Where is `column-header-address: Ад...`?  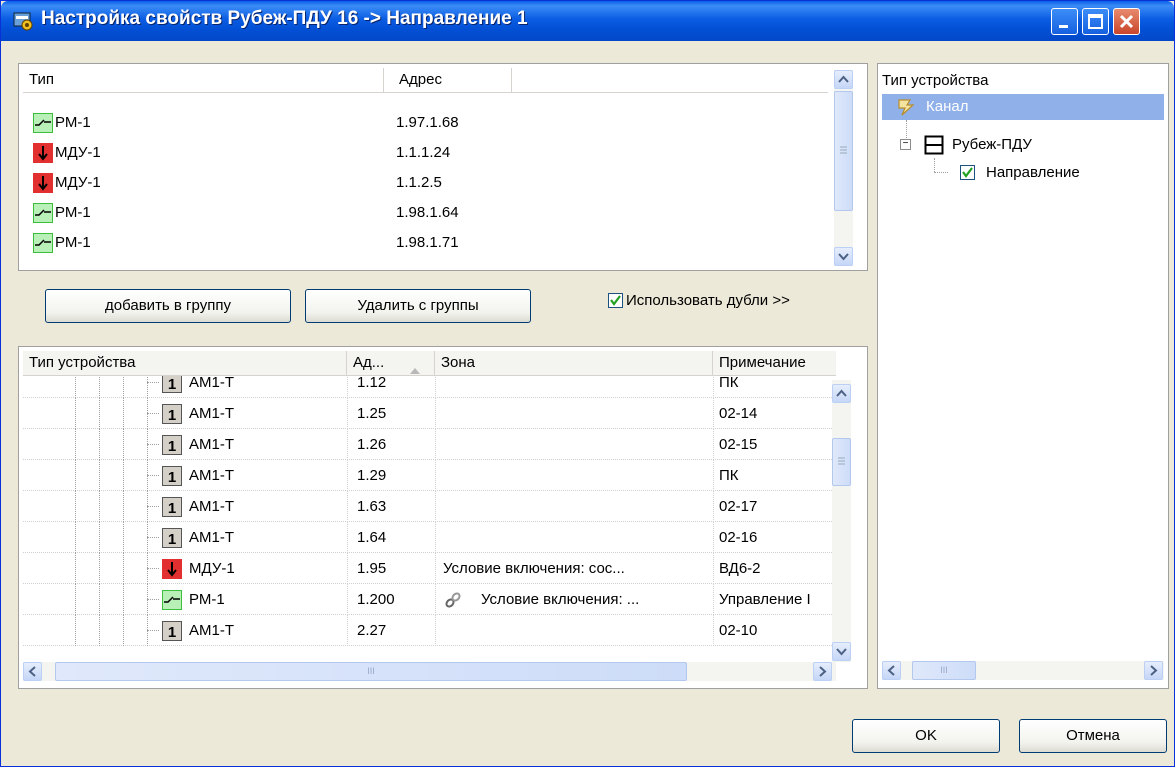 column-header-address: Ад... is located at coordinates (391, 363).